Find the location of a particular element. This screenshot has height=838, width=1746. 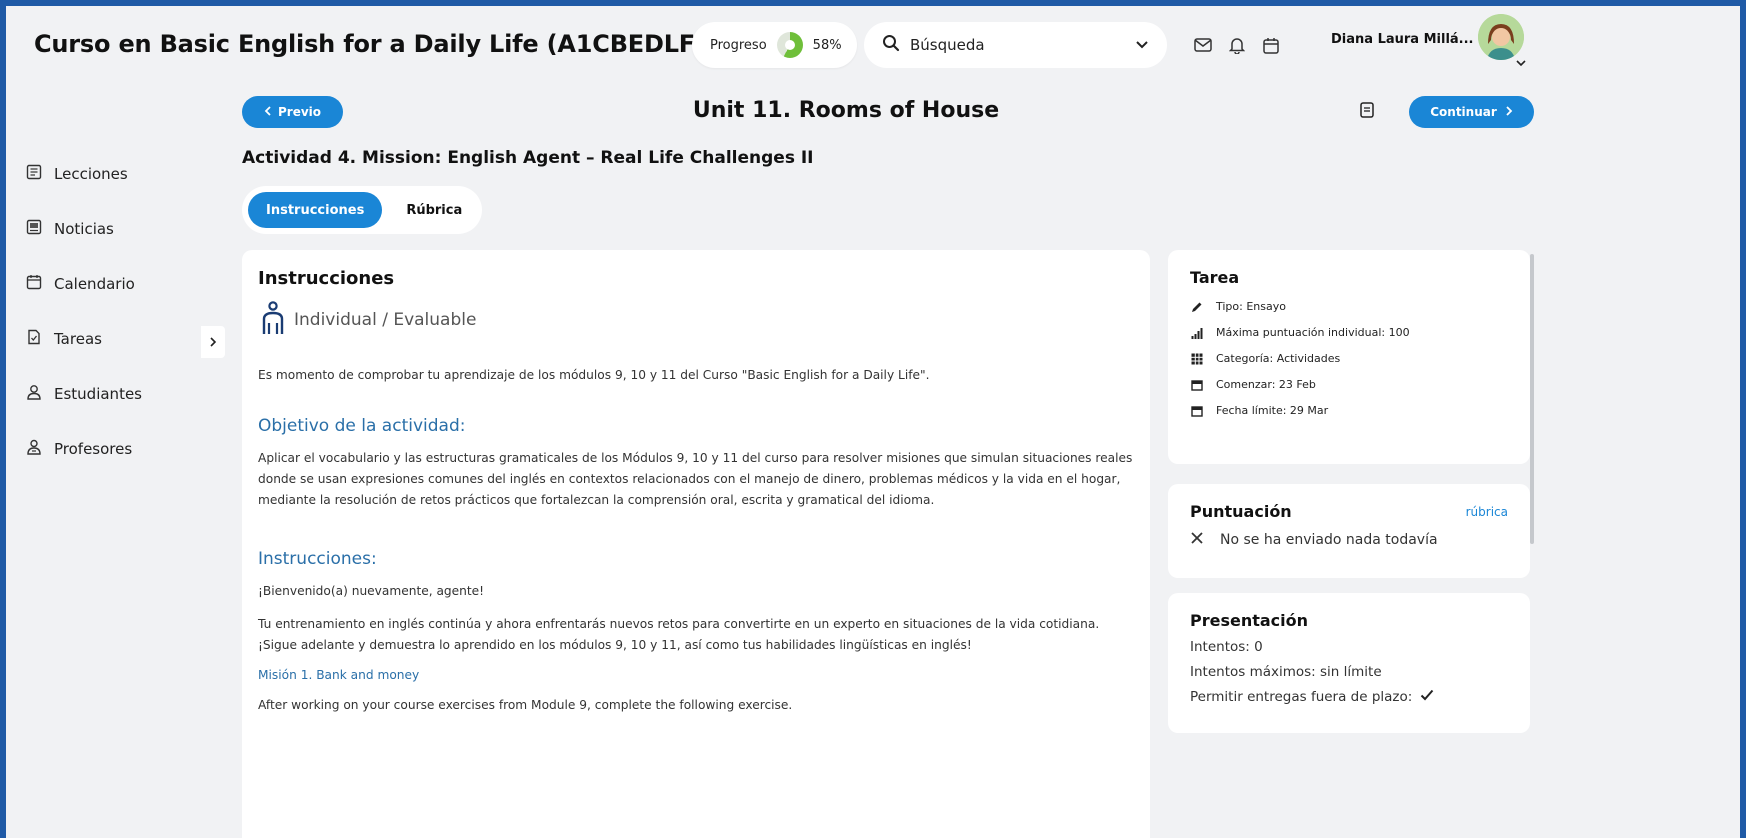

task-type: Tipo: Ensayo is located at coordinates (1251, 306).